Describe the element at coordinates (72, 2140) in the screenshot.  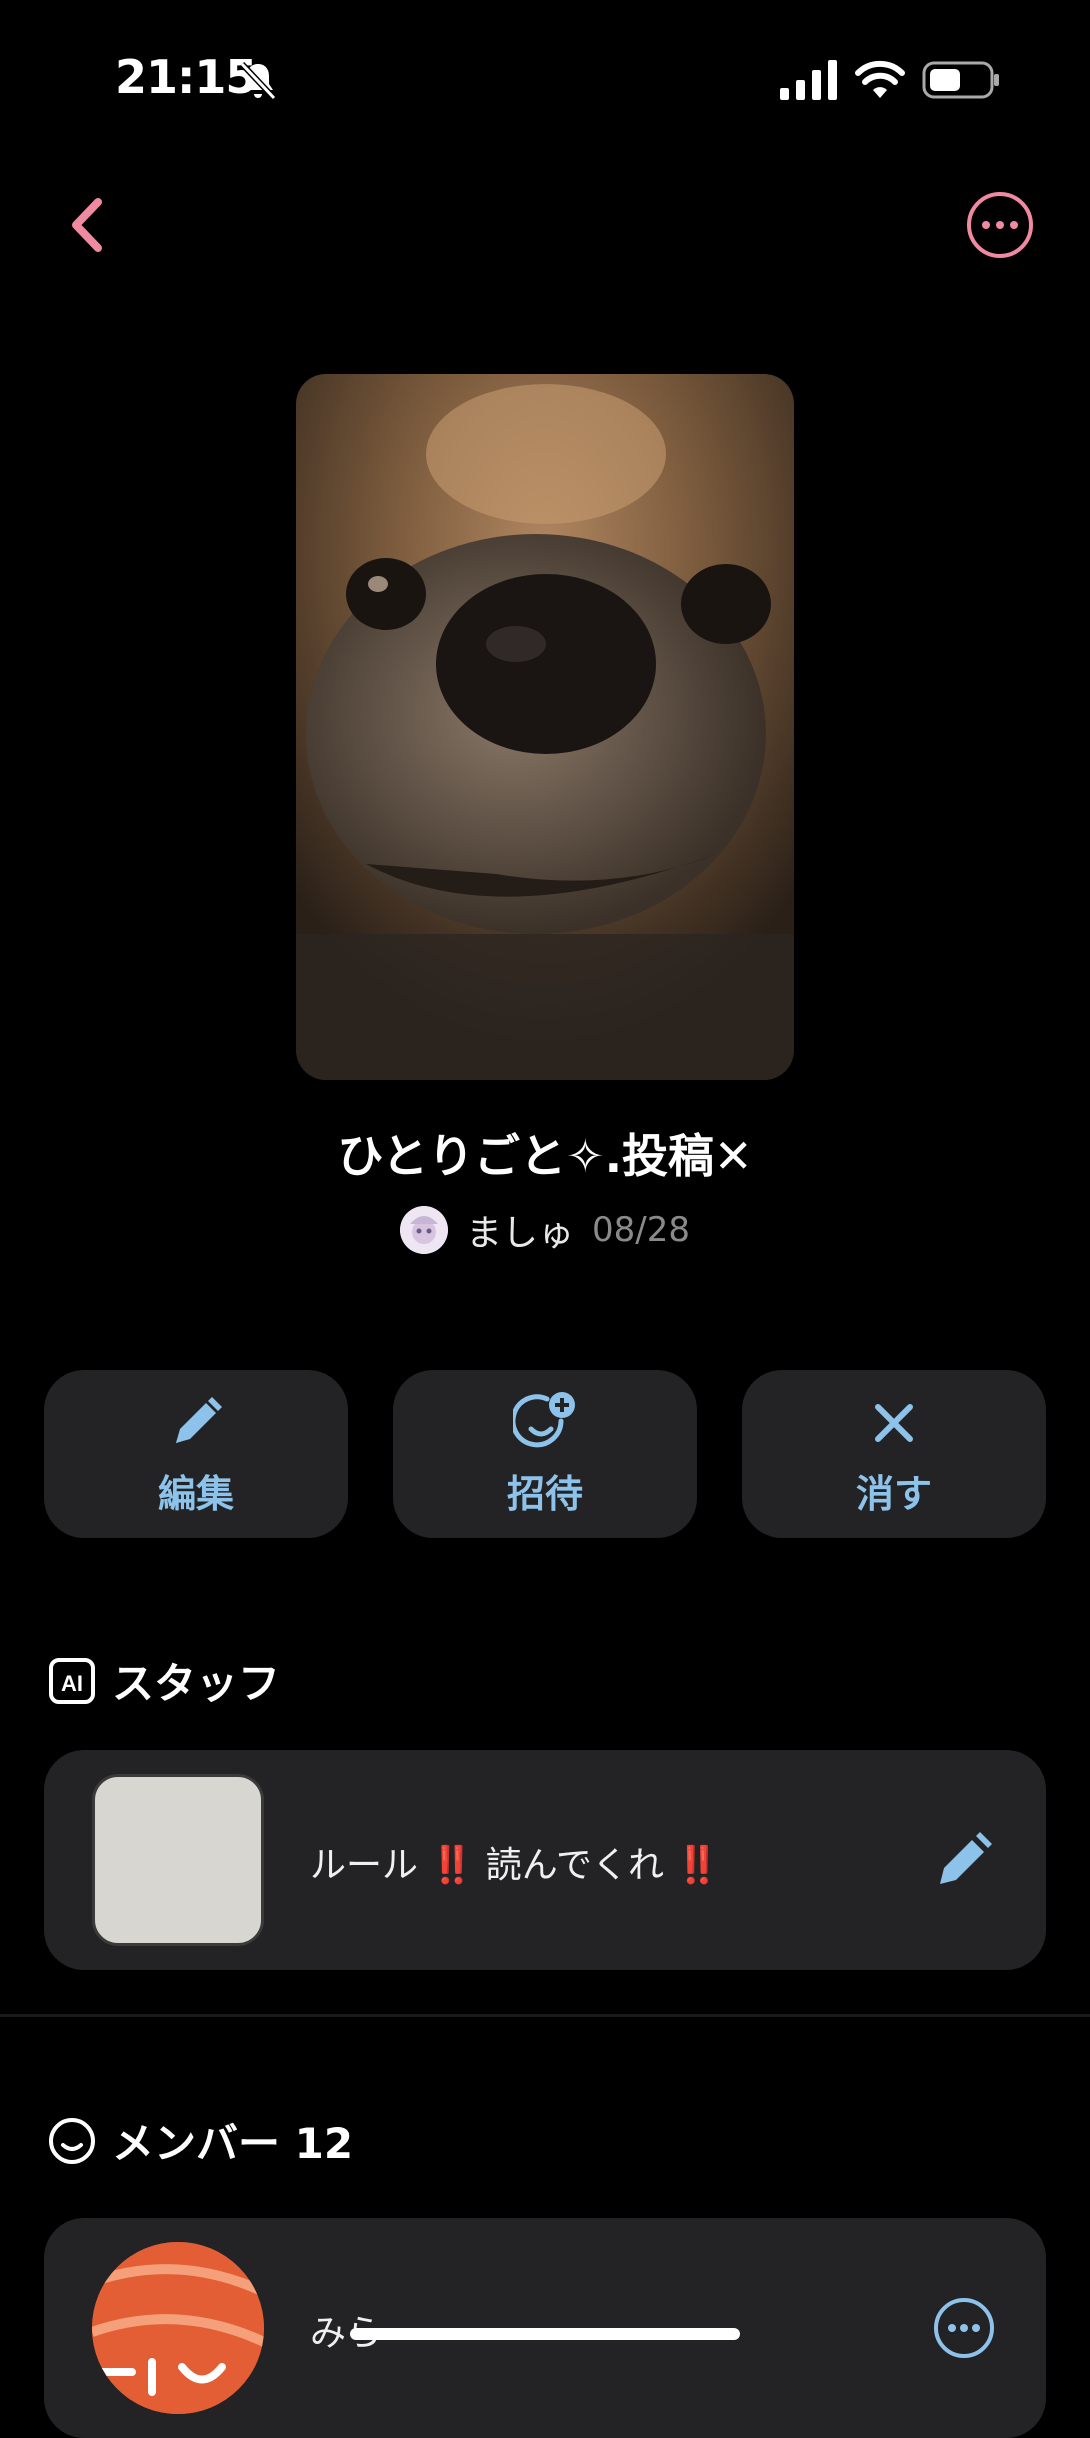
I see `smile-circle-icon` at that location.